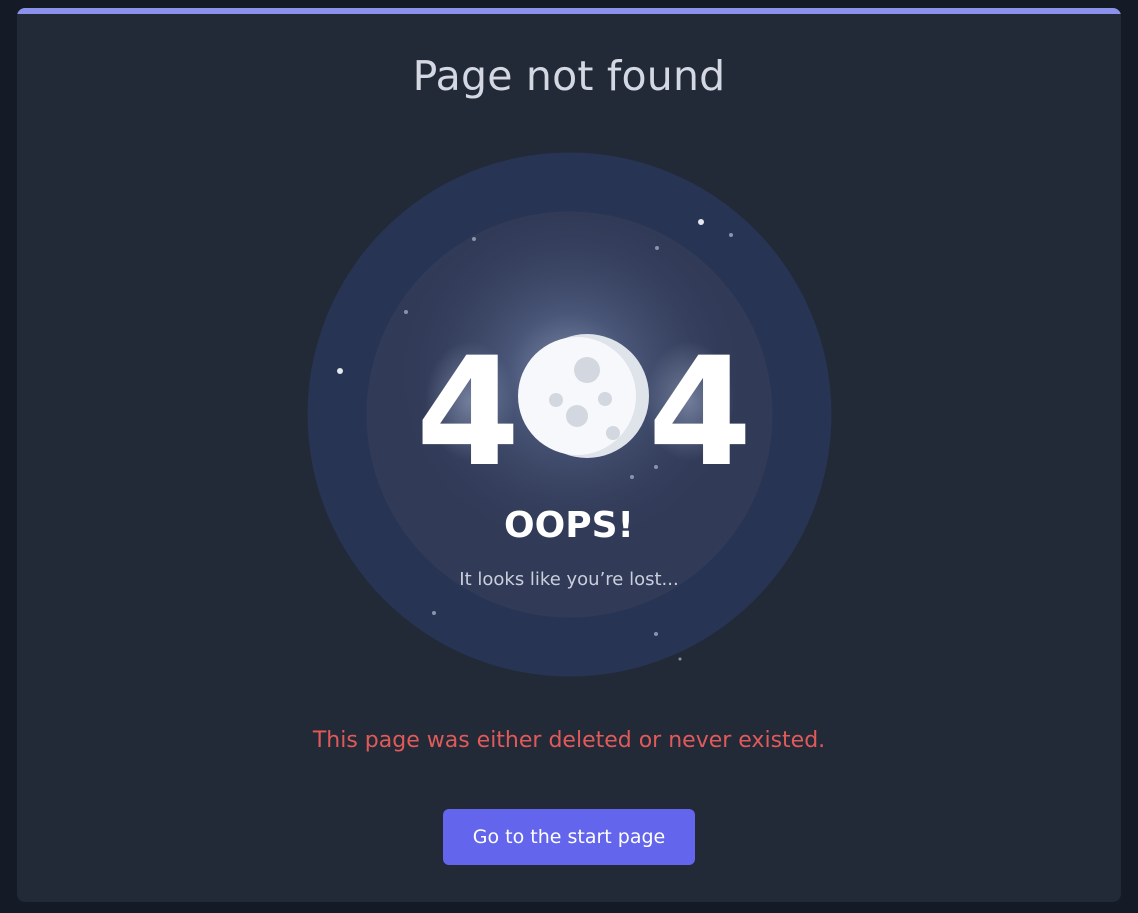 The width and height of the screenshot is (1138, 913). I want to click on digit-right: 4, so click(700, 413).